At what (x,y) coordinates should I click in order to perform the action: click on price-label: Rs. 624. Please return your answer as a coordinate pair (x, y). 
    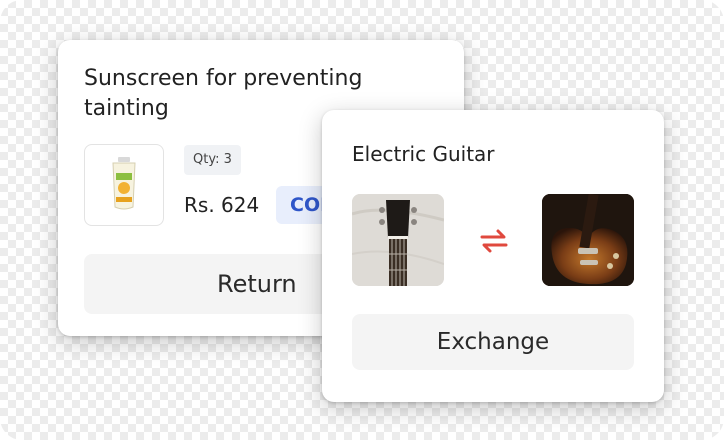
    Looking at the image, I should click on (222, 205).